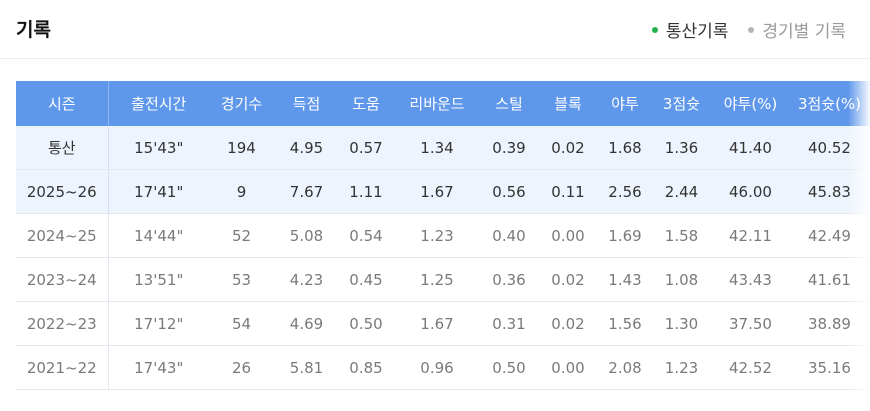 The height and width of the screenshot is (411, 870). Describe the element at coordinates (829, 367) in the screenshot. I see `stat-cell: 35.16` at that location.